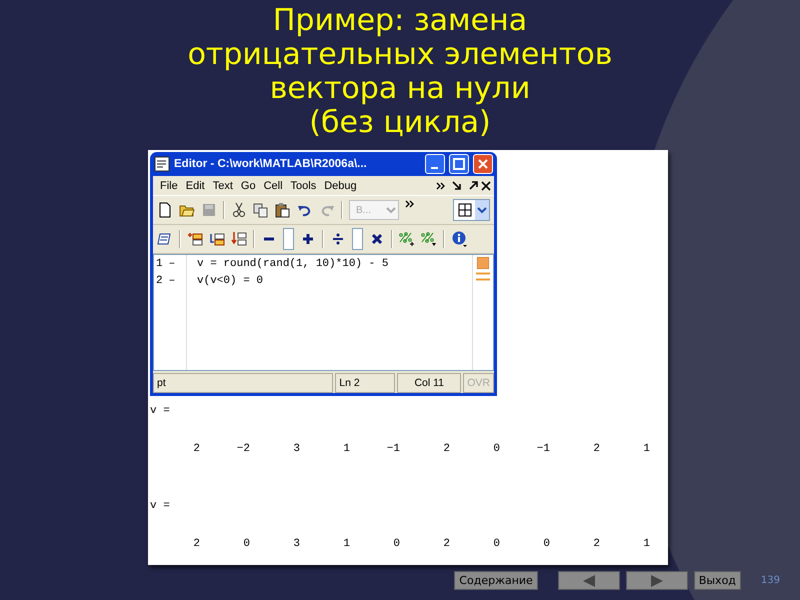 This screenshot has height=600, width=800. Describe the element at coordinates (239, 210) in the screenshot. I see `scissors-icon` at that location.